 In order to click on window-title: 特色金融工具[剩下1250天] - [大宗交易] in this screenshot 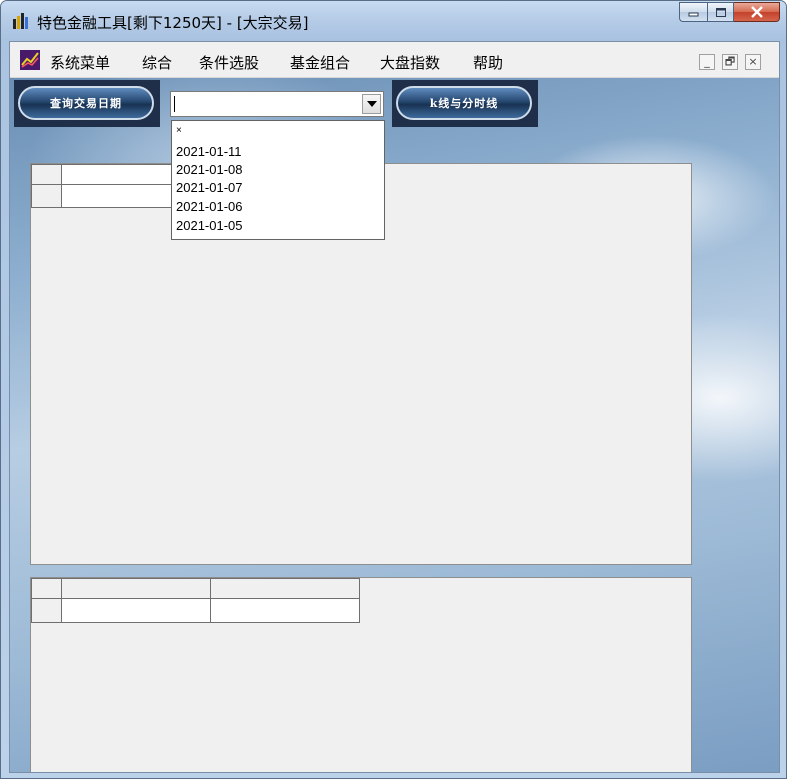, I will do `click(173, 23)`.